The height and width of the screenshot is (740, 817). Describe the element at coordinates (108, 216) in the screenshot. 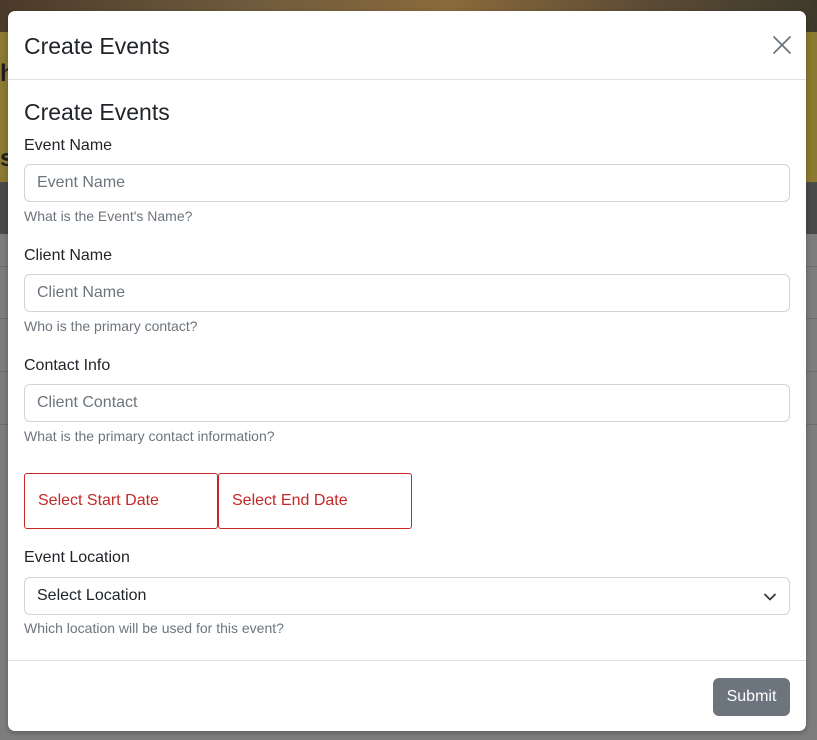

I see `event-name-help: What is the Event's Name?` at that location.